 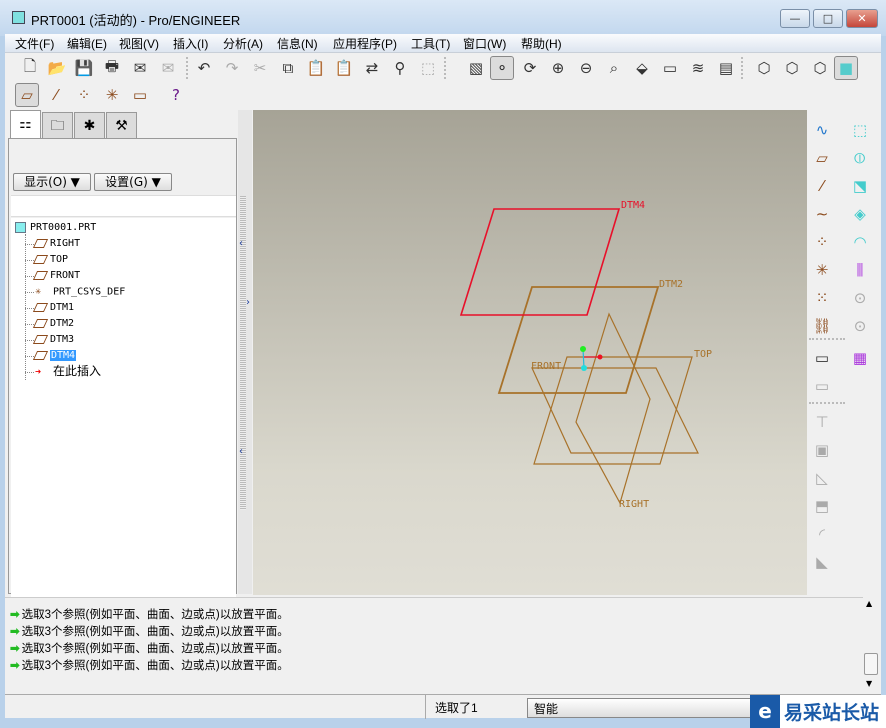 What do you see at coordinates (822, 270) in the screenshot?
I see `csys-tool-icon: ✳` at bounding box center [822, 270].